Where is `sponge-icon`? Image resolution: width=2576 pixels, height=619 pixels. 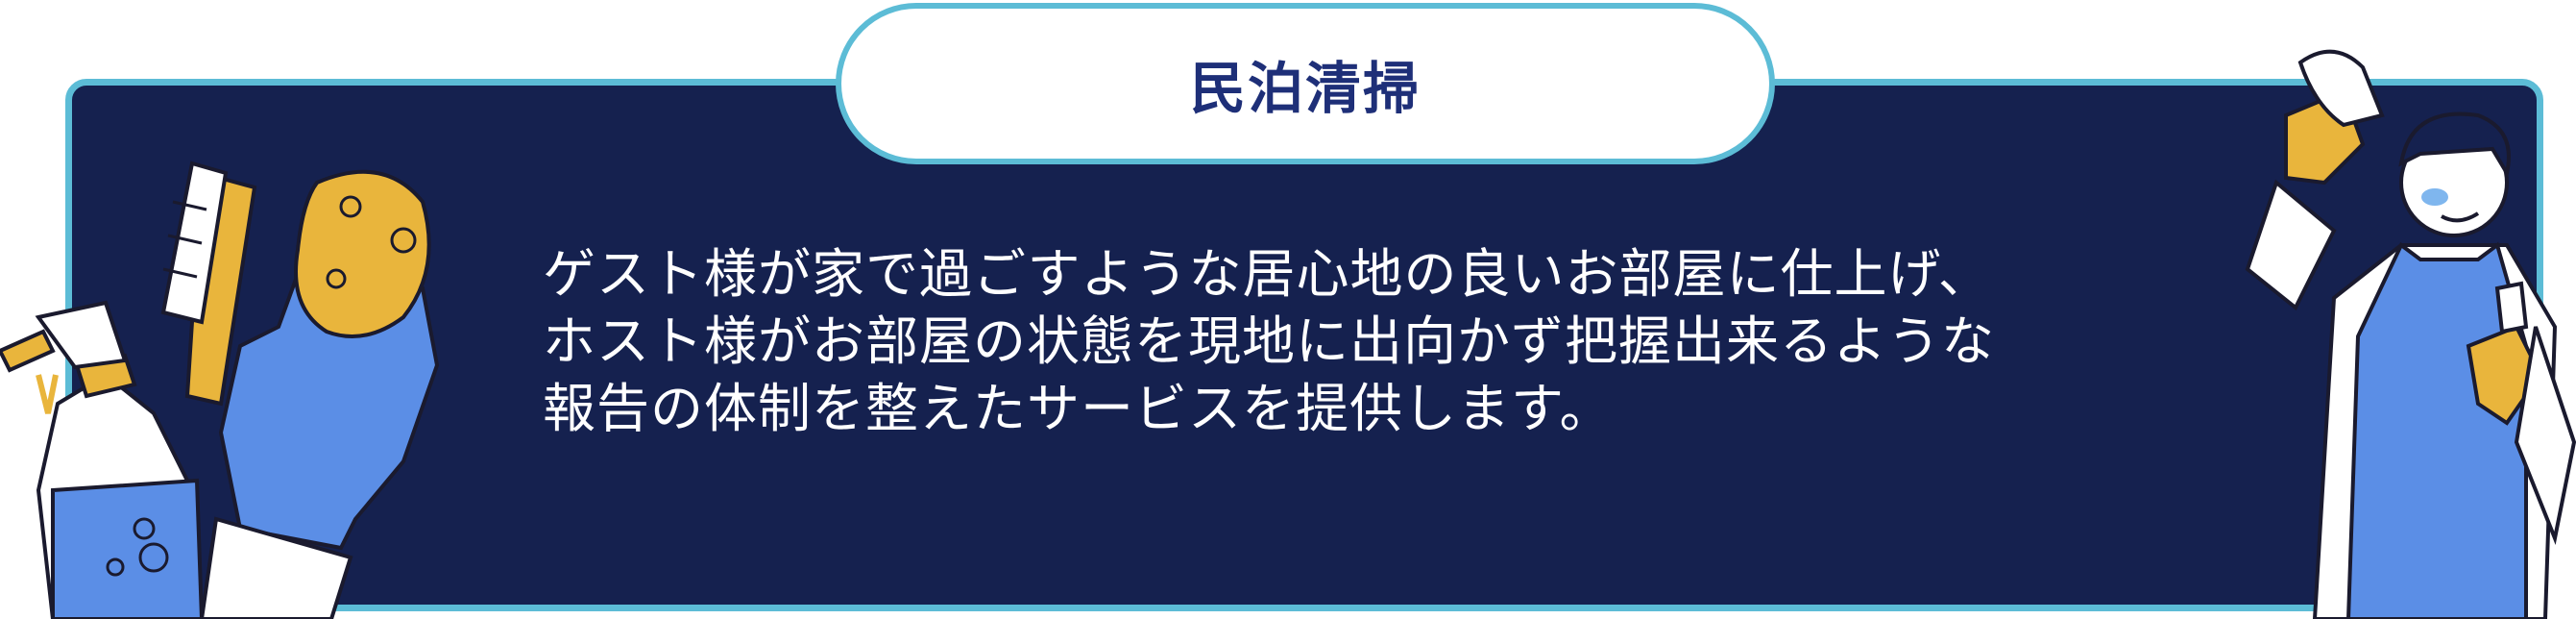 sponge-icon is located at coordinates (362, 253).